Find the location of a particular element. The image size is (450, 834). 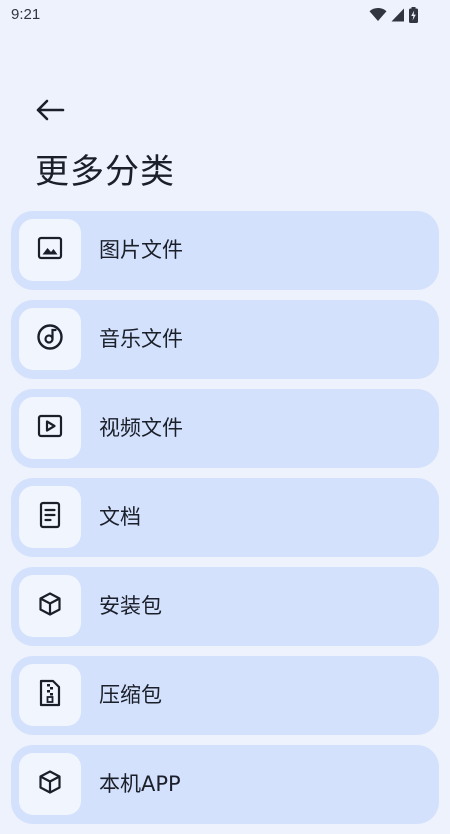

status-icons is located at coordinates (393, 15).